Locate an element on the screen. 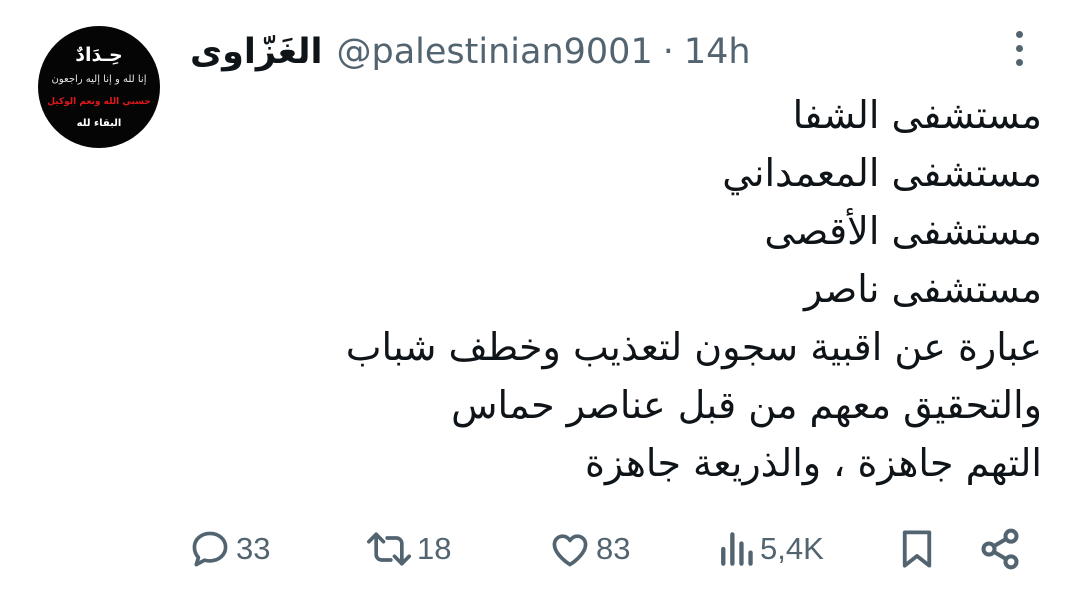 This screenshot has height=596, width=1080. more-vertical-icon is located at coordinates (1019, 34).